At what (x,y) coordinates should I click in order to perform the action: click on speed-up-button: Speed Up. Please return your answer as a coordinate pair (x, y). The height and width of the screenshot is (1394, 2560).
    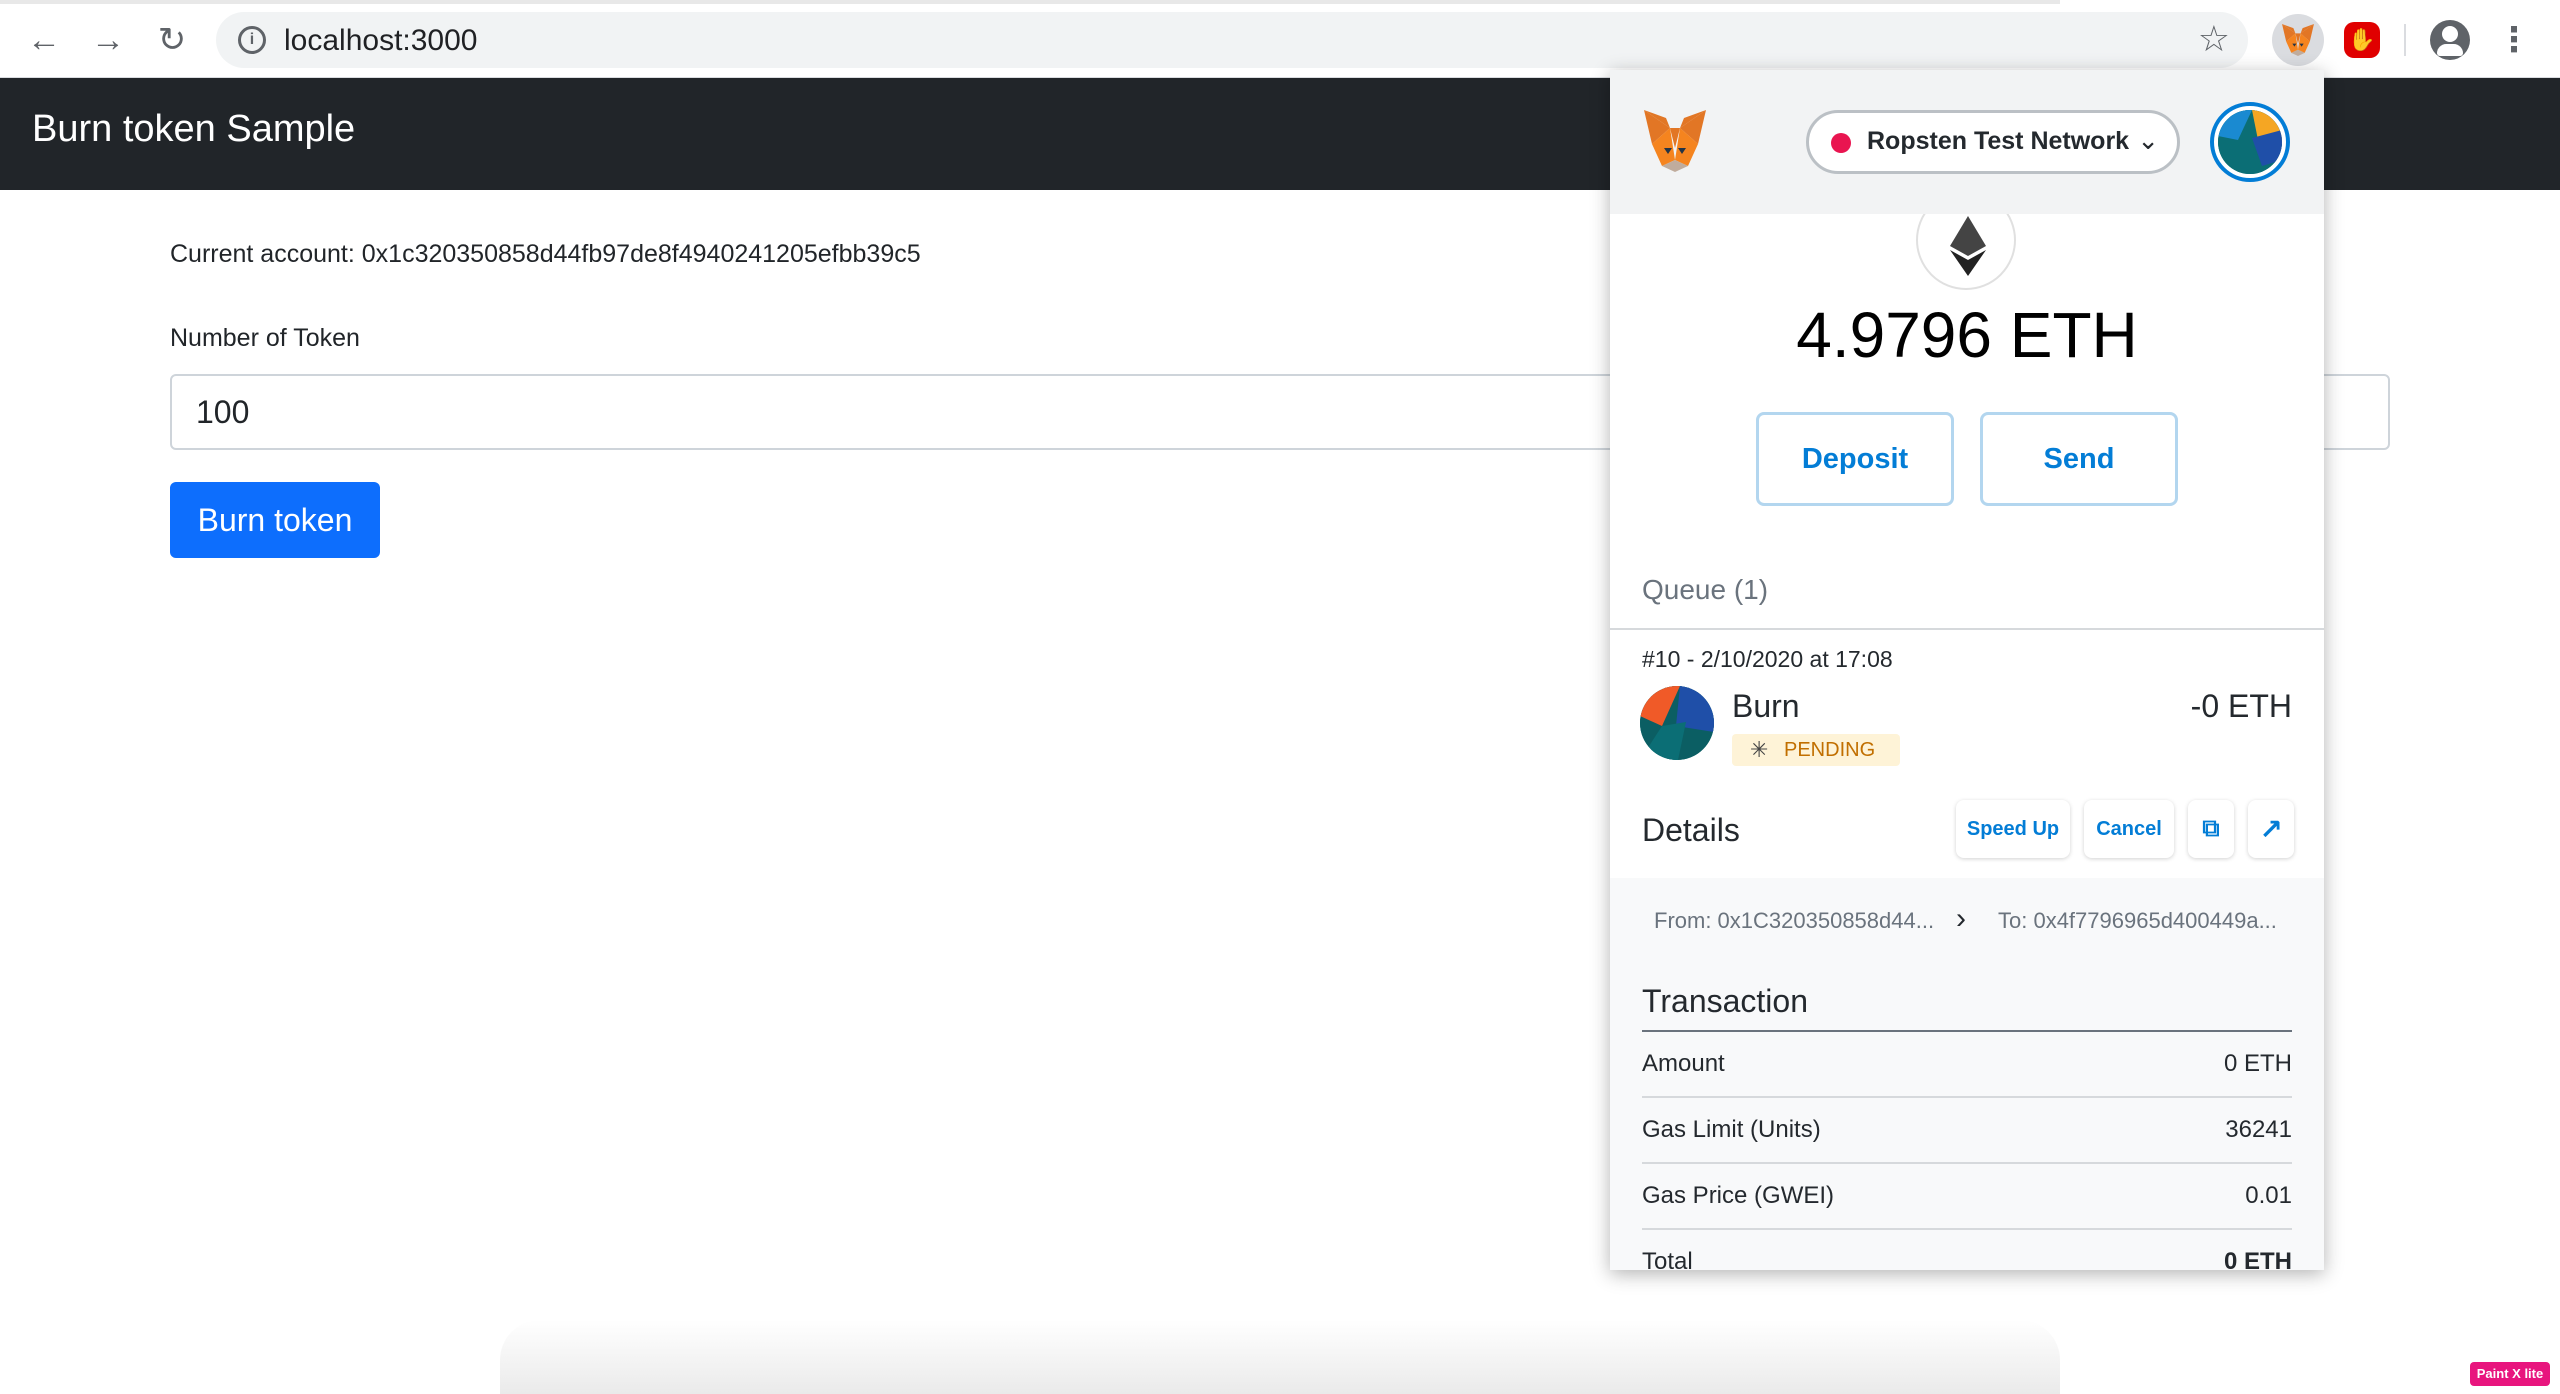
    Looking at the image, I should click on (2013, 829).